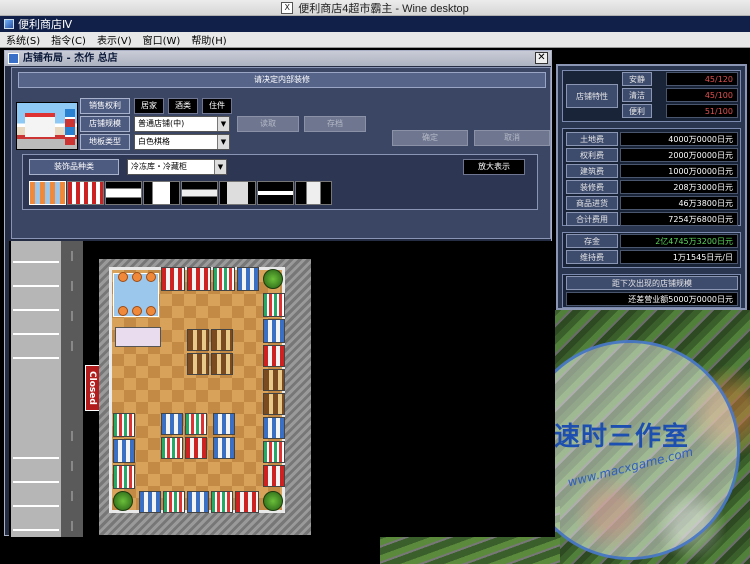  What do you see at coordinates (541, 58) in the screenshot?
I see `close-icon: ✕` at bounding box center [541, 58].